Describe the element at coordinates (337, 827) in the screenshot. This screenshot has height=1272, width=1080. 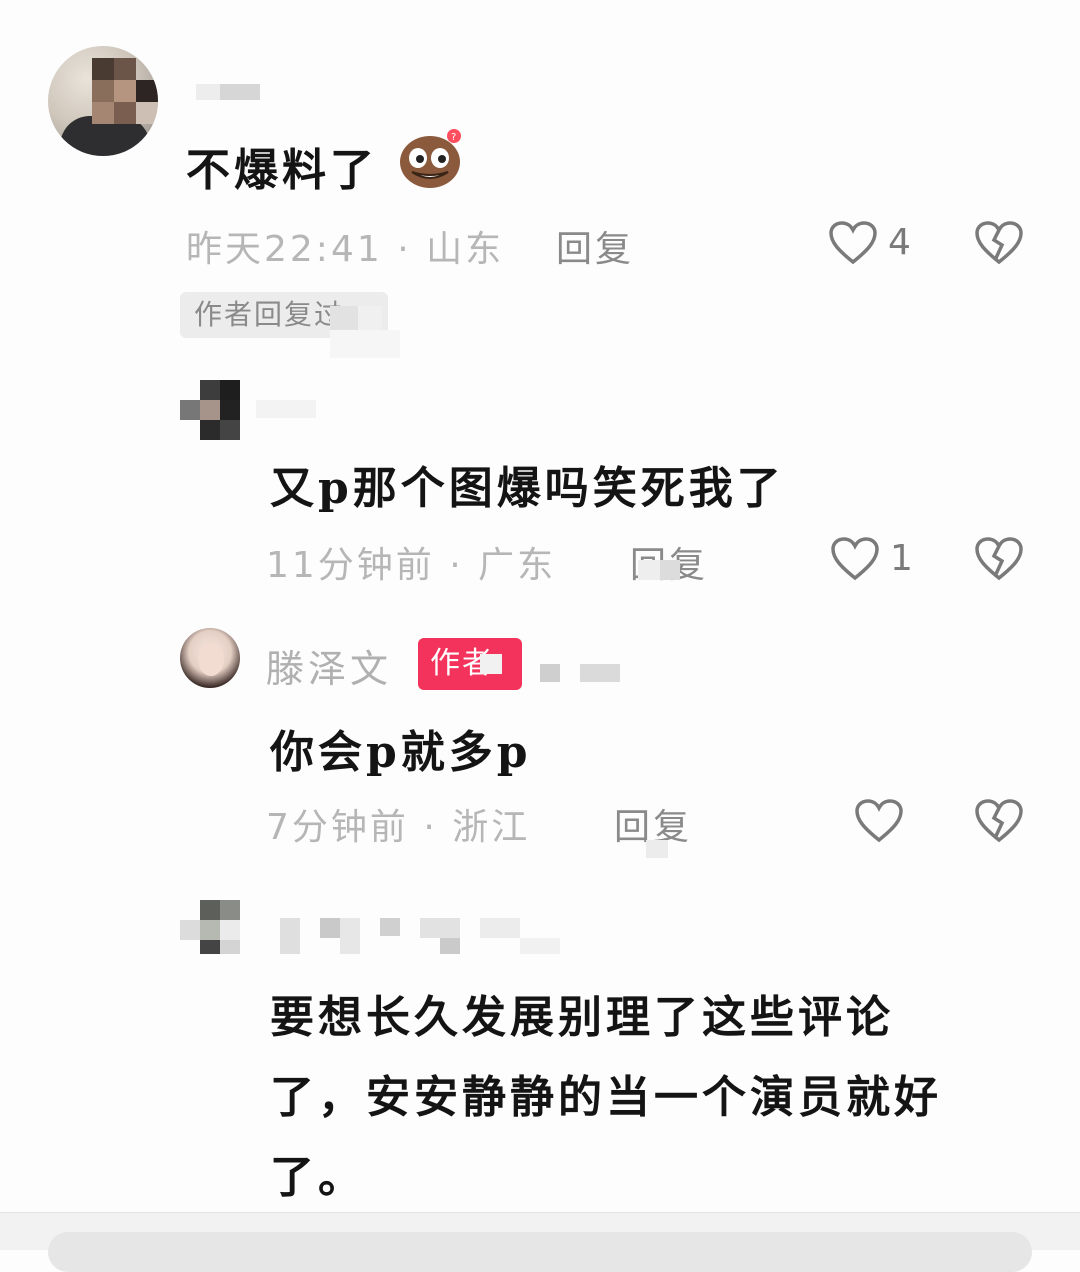
I see `comment-time: 7分钟前` at that location.